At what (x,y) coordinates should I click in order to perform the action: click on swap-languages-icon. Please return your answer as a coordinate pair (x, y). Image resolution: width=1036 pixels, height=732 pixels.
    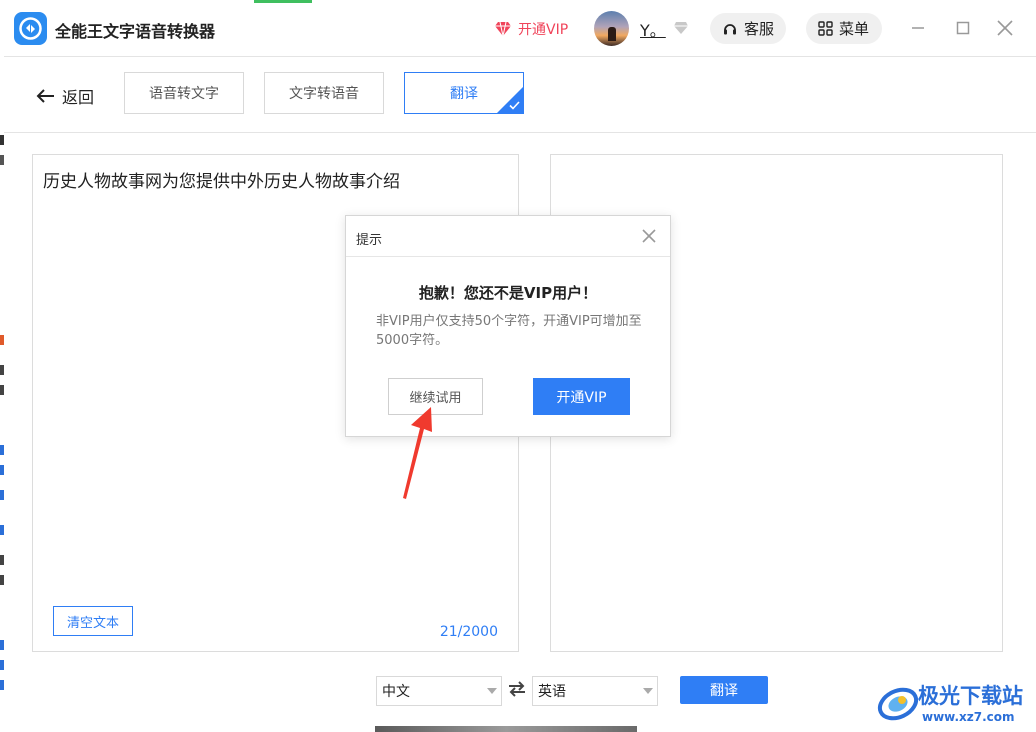
    Looking at the image, I should click on (517, 689).